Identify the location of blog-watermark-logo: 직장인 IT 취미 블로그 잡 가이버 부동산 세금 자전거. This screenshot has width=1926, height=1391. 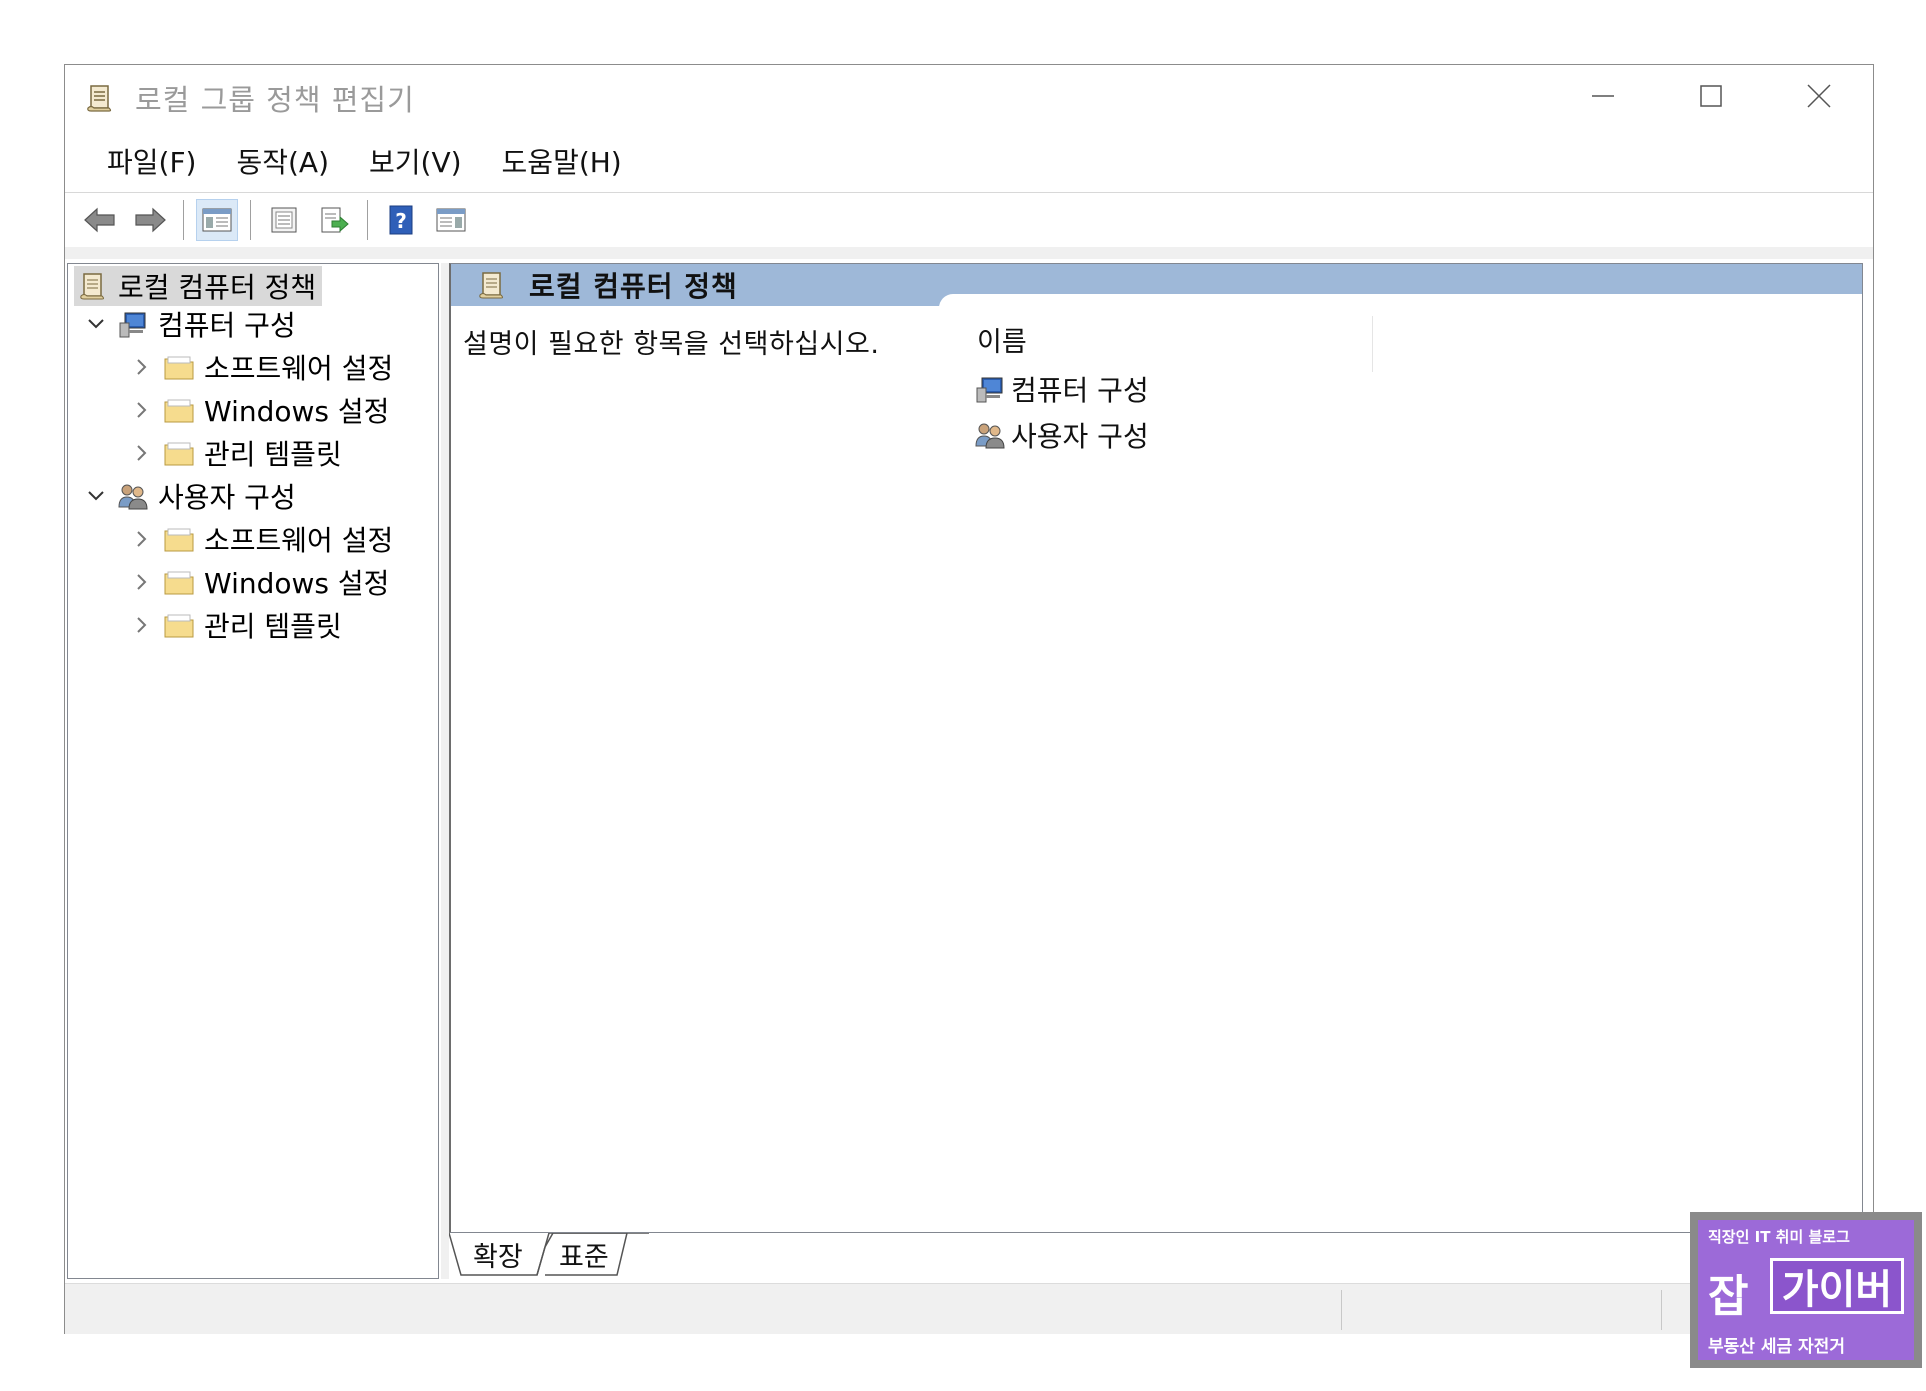
(1806, 1290).